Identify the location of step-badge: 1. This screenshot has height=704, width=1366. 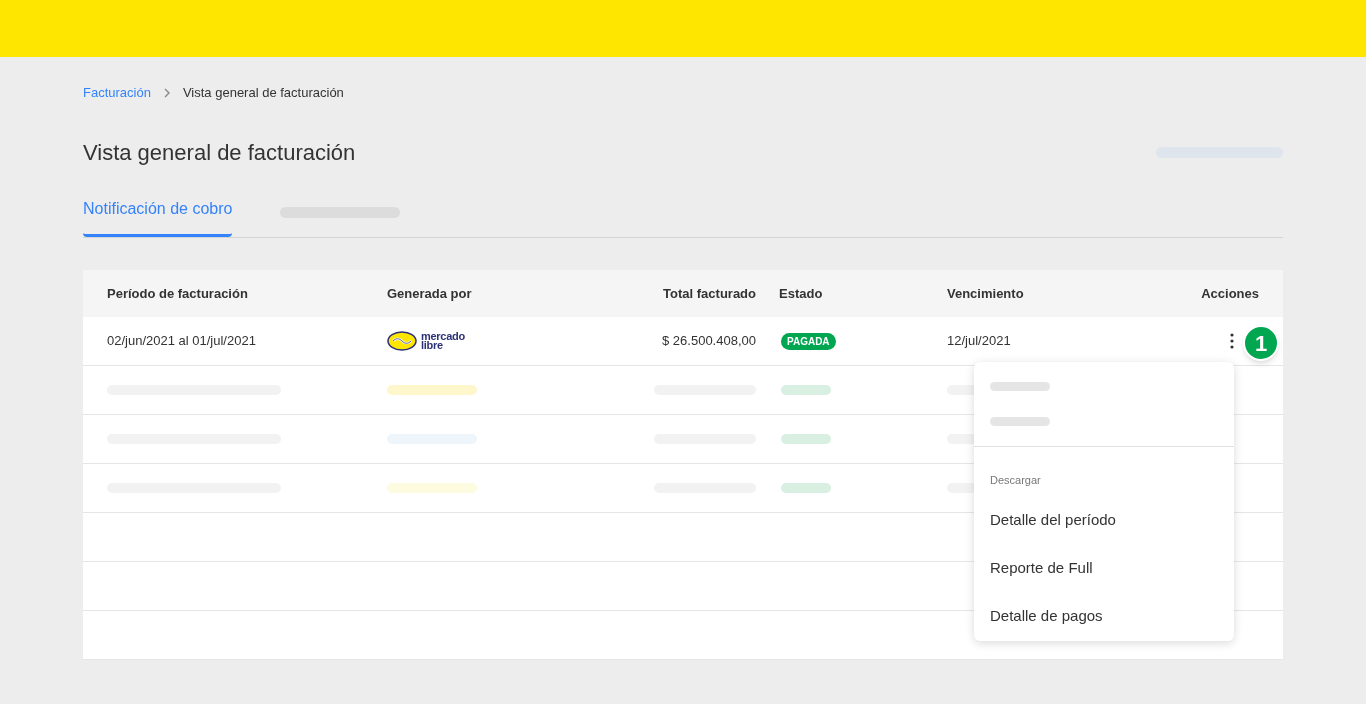
(1261, 343).